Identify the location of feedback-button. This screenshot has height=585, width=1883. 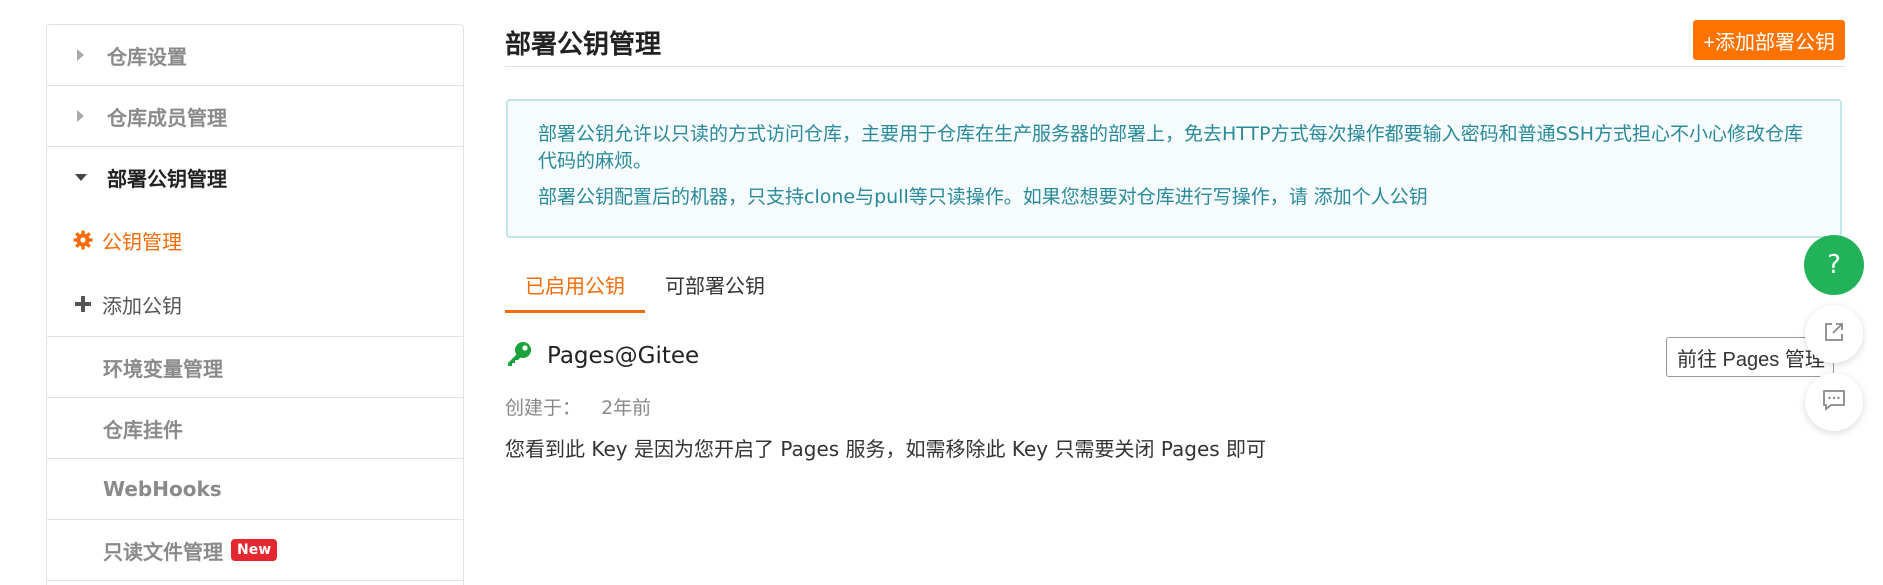
(1834, 402).